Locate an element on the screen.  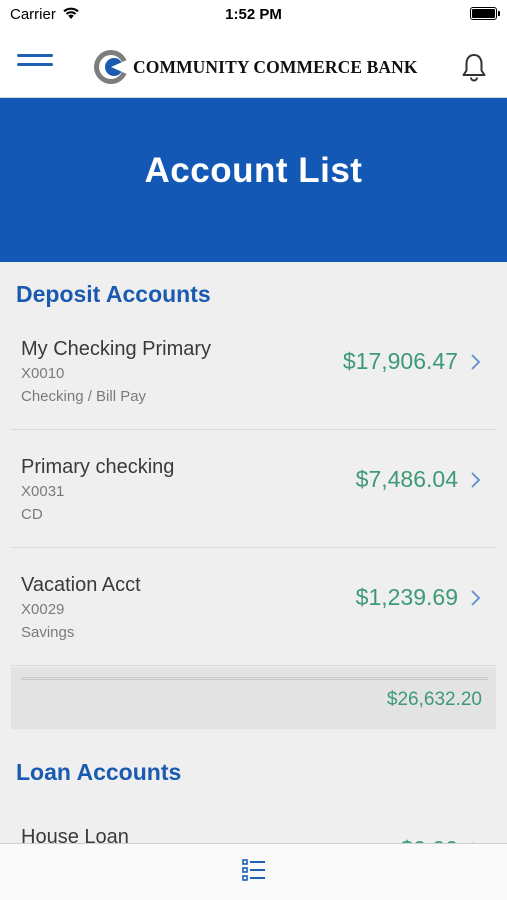
account-number: X0029 is located at coordinates (43, 609).